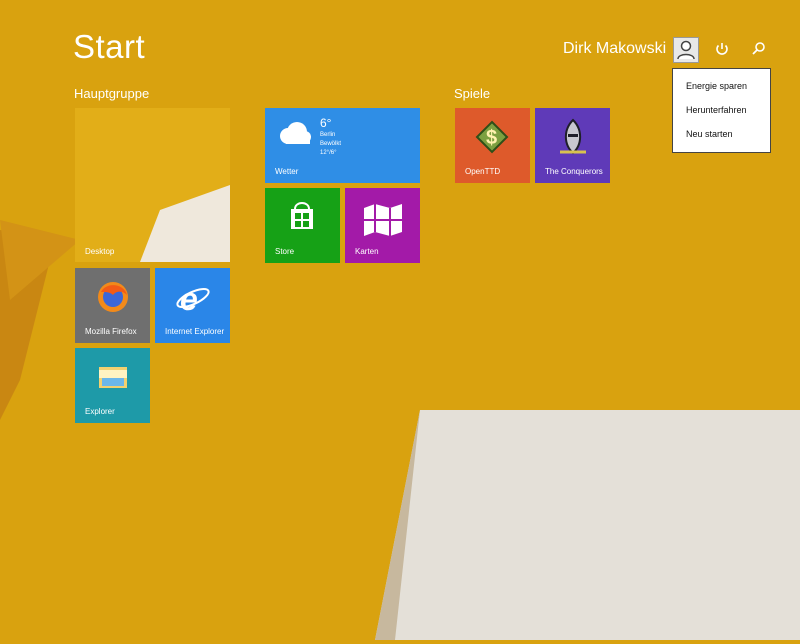 The image size is (800, 644). Describe the element at coordinates (716, 86) in the screenshot. I see `sleep-menu-item: Energie sparen` at that location.